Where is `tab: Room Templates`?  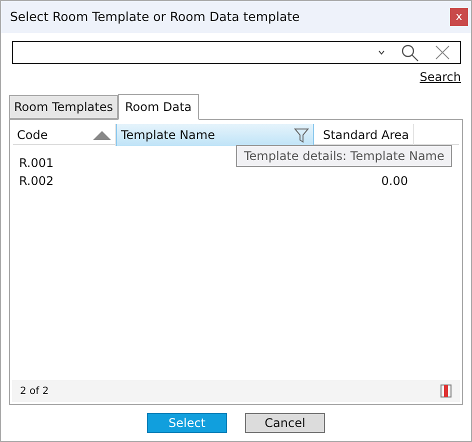 tab: Room Templates is located at coordinates (63, 107).